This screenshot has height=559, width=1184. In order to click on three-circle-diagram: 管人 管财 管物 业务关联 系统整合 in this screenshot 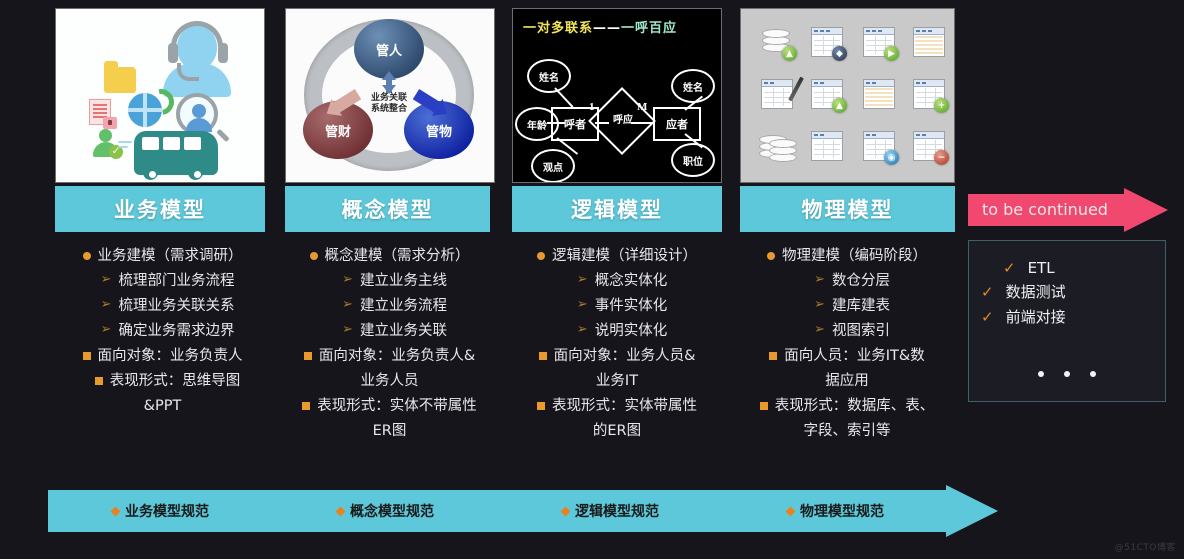, I will do `click(390, 95)`.